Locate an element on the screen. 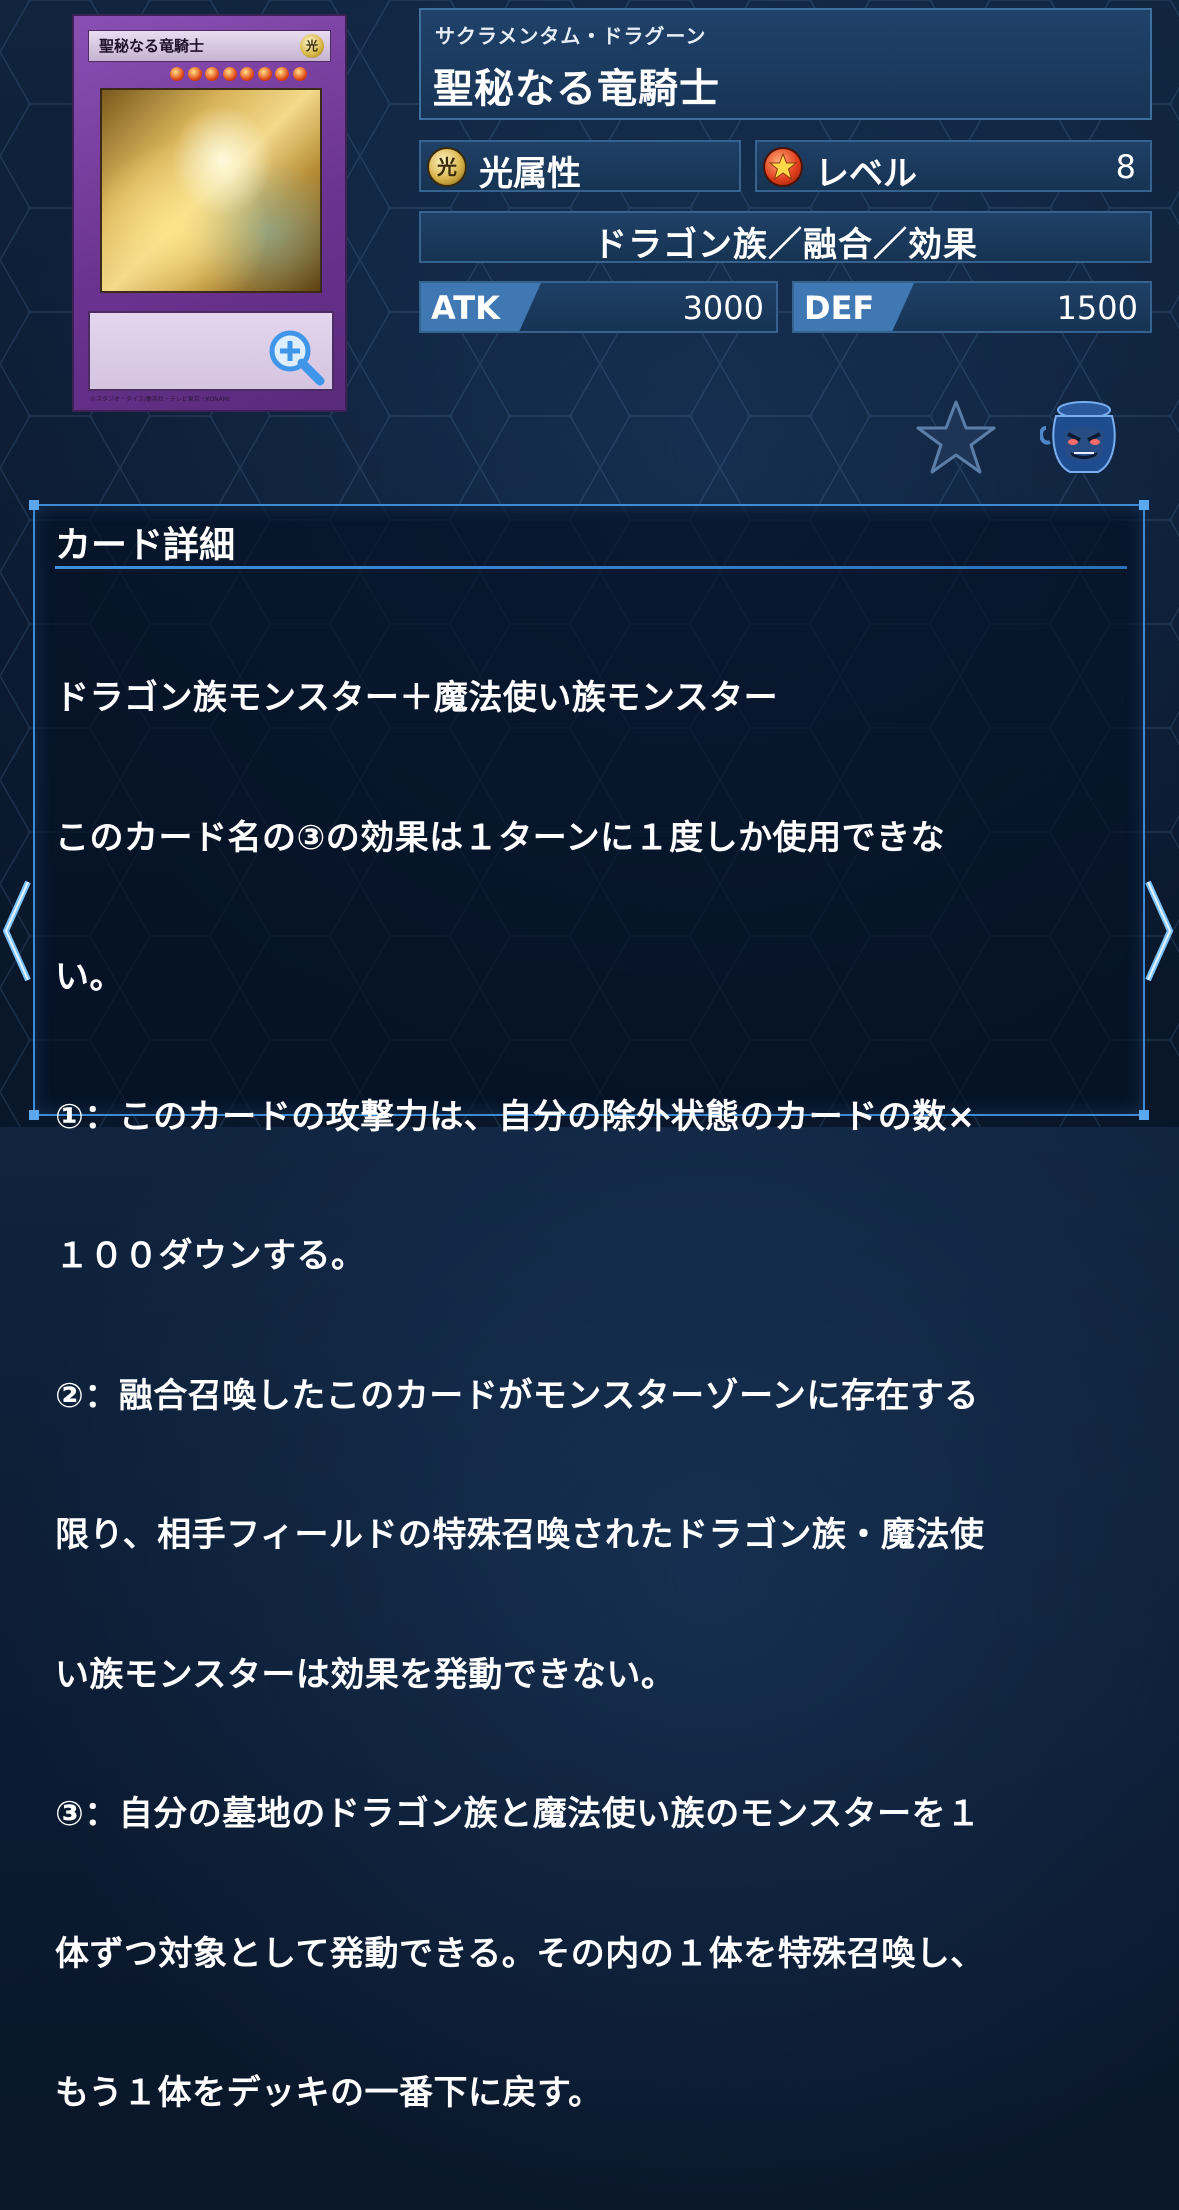 The height and width of the screenshot is (2210, 1179). card-artwork is located at coordinates (211, 190).